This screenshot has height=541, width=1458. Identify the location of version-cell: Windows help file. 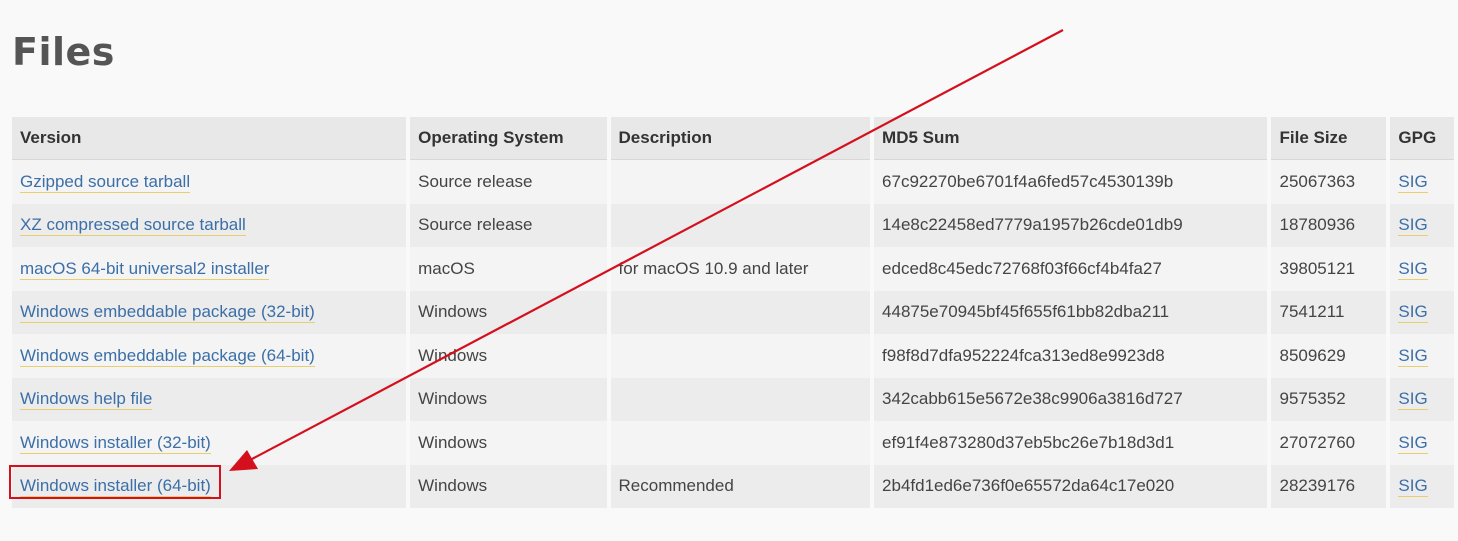
(209, 399).